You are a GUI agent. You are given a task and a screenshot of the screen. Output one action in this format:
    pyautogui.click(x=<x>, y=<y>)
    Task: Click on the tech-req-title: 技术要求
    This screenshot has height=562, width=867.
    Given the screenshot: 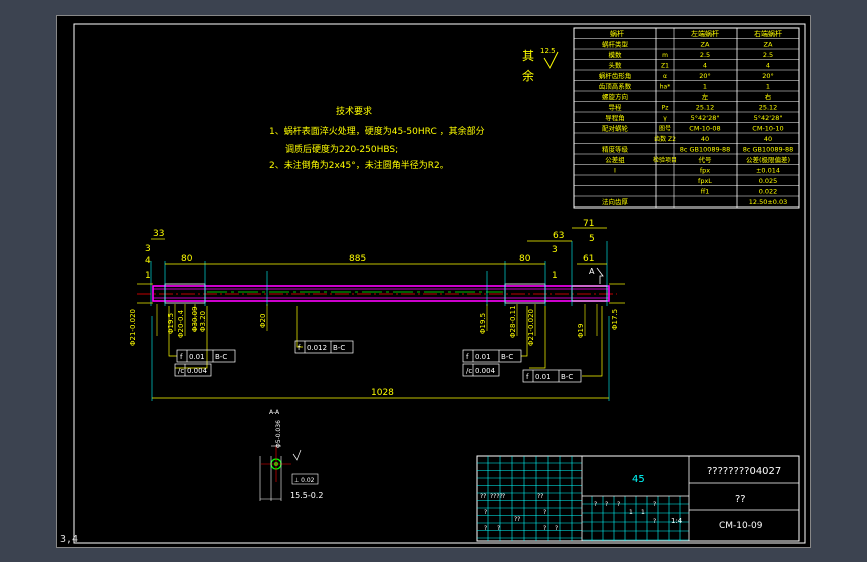 What is the action you would take?
    pyautogui.click(x=354, y=111)
    